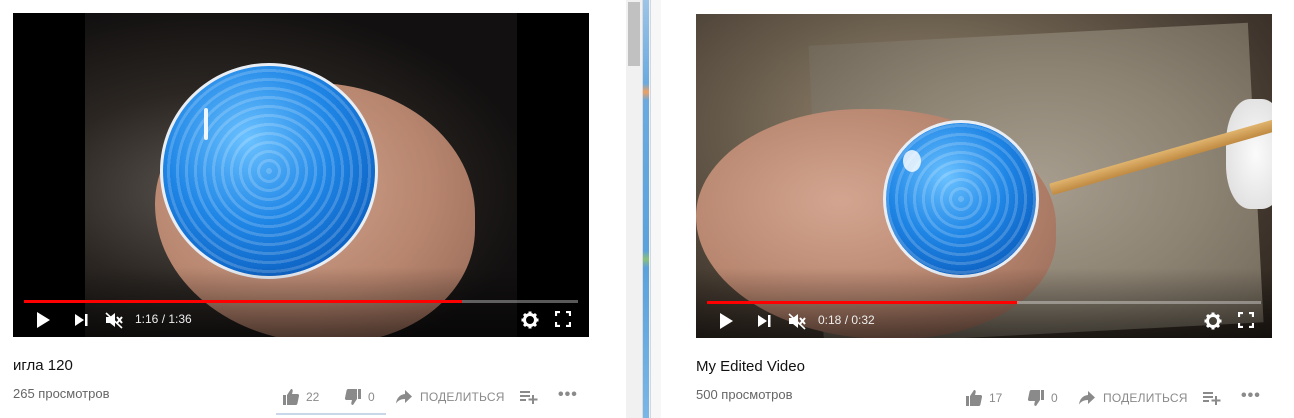 The height and width of the screenshot is (418, 1294). Describe the element at coordinates (750, 366) in the screenshot. I see `video-title: My Edited Video` at that location.